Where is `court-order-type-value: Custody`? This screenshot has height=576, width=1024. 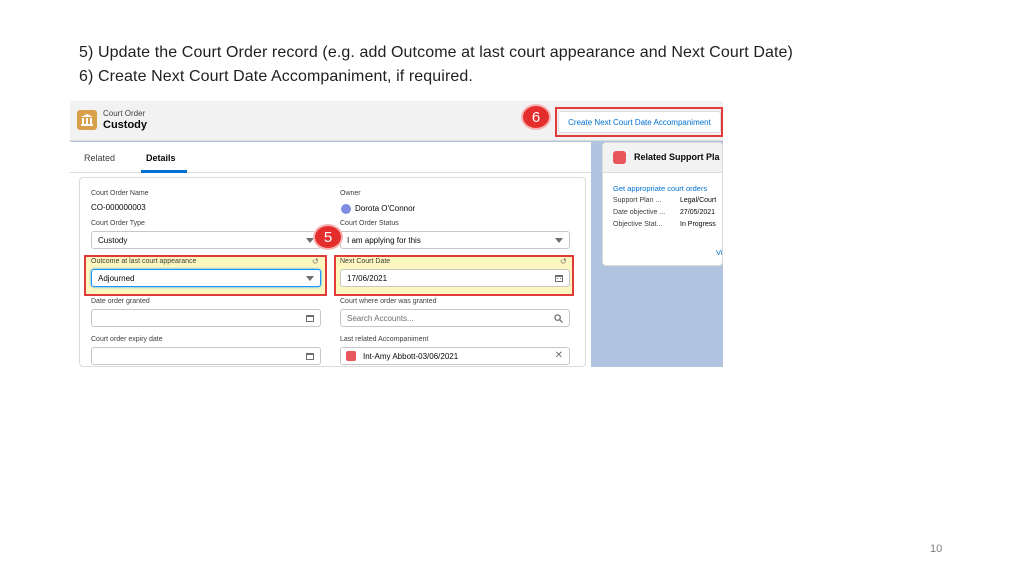 court-order-type-value: Custody is located at coordinates (113, 240).